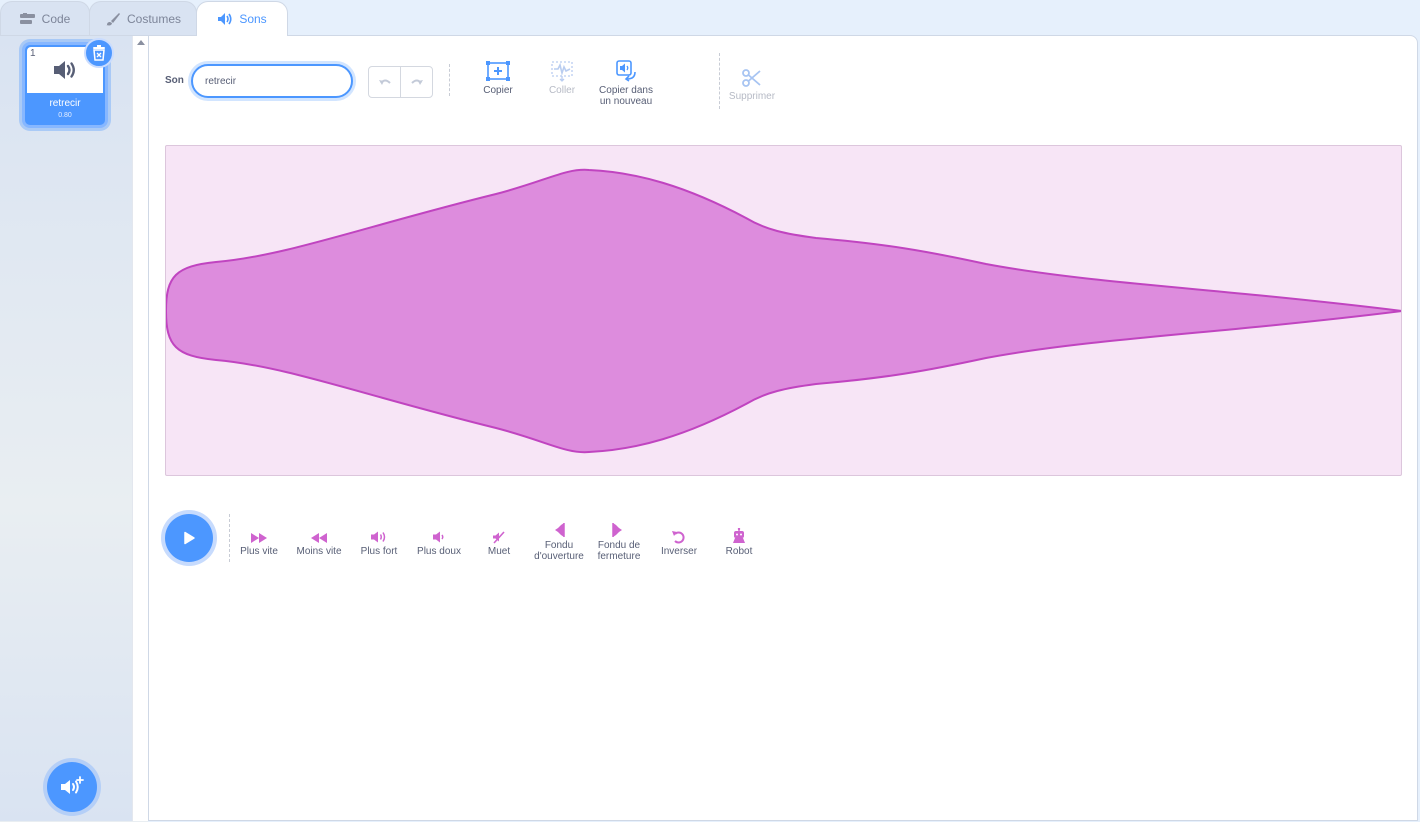 The height and width of the screenshot is (822, 1420). What do you see at coordinates (562, 90) in the screenshot?
I see `paste-label: Coller` at bounding box center [562, 90].